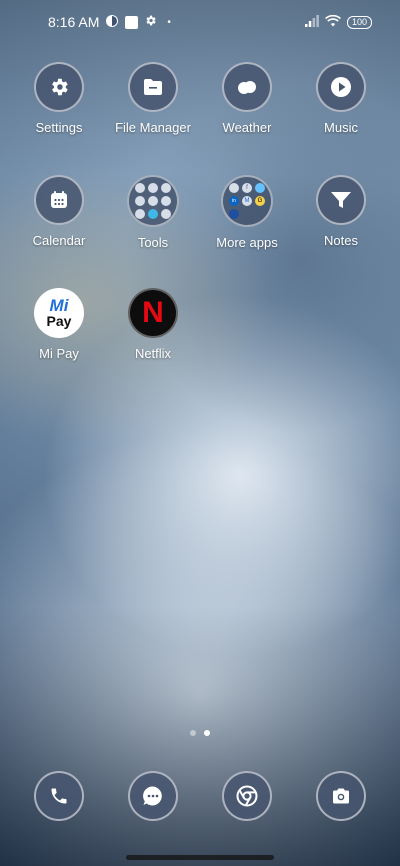 The image size is (400, 866). Describe the element at coordinates (153, 353) in the screenshot. I see `app-label-netflix: Netflix` at that location.